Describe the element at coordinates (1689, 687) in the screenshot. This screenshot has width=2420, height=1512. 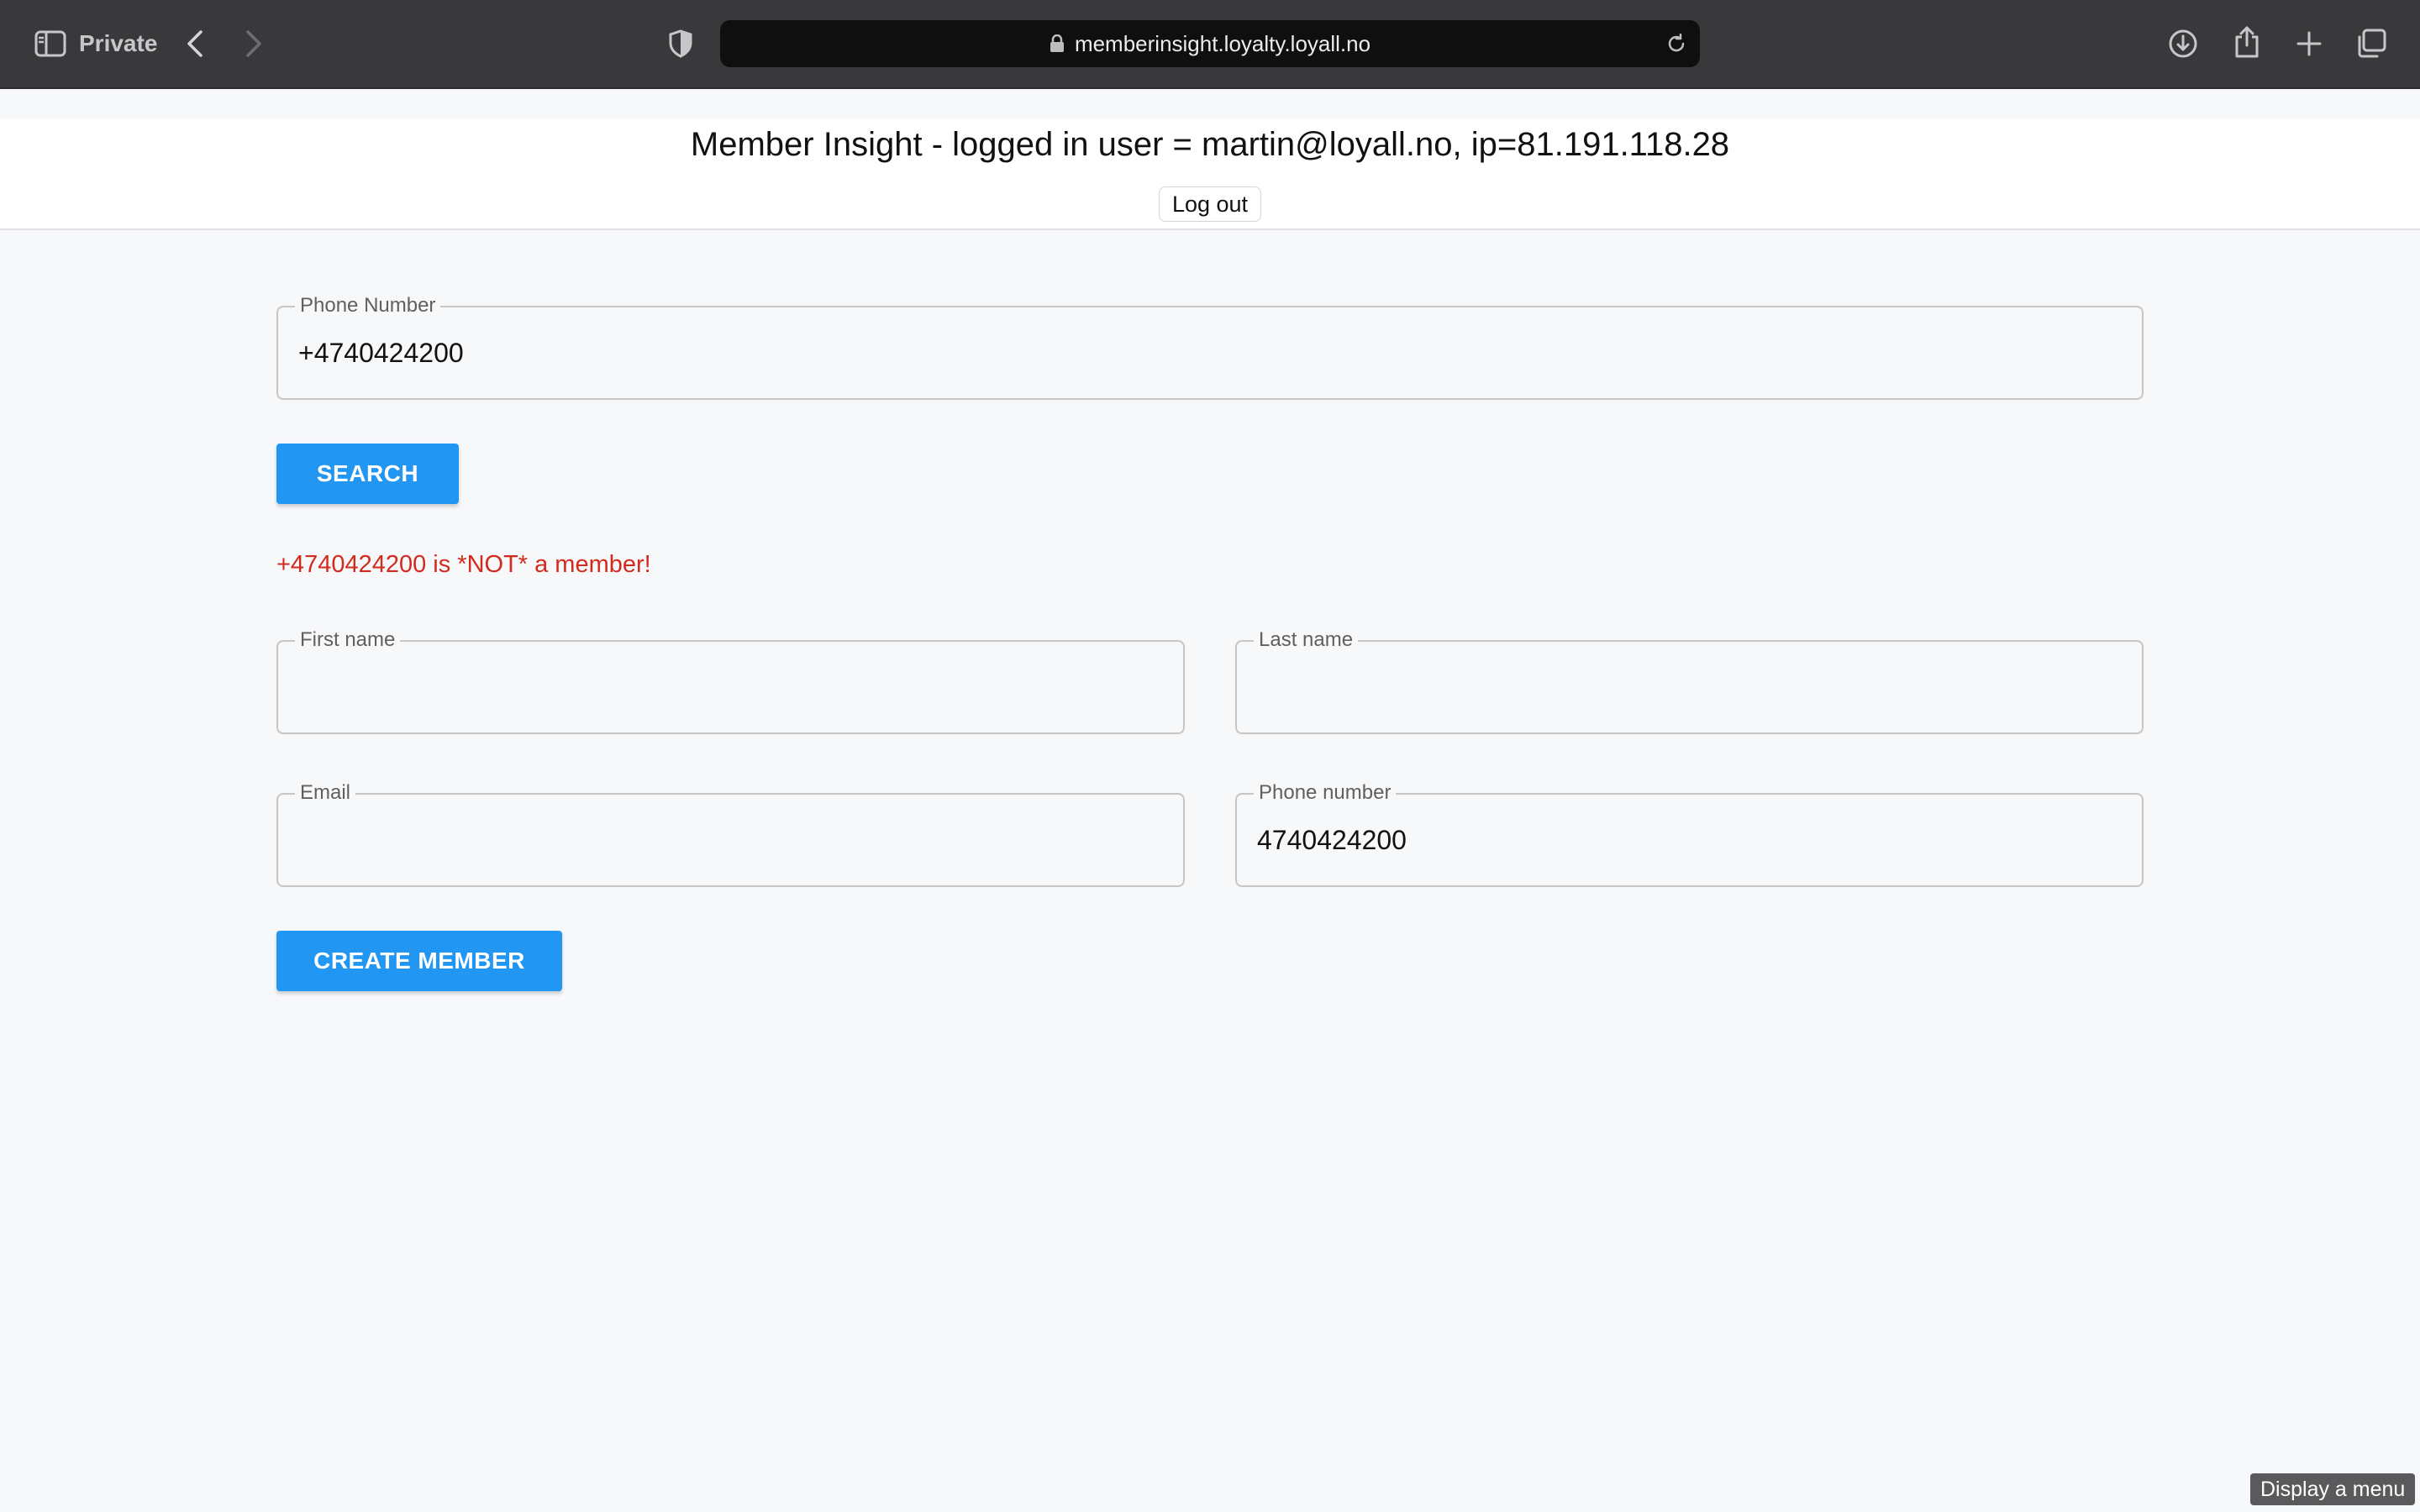
I see `last-name-input` at that location.